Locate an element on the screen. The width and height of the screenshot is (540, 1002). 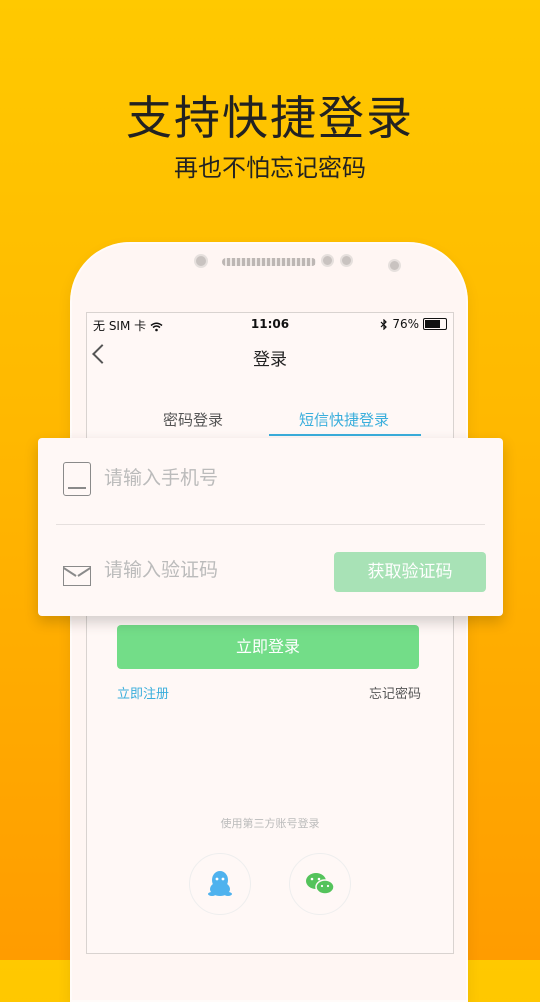
field-divider is located at coordinates (270, 524).